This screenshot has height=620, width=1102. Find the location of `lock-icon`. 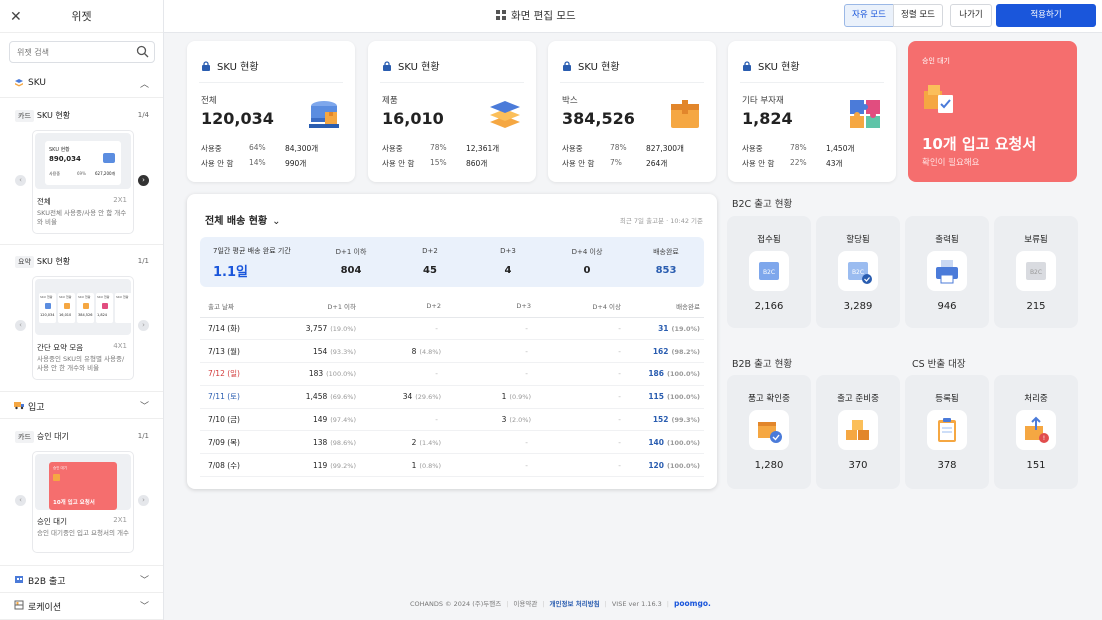

lock-icon is located at coordinates (567, 67).